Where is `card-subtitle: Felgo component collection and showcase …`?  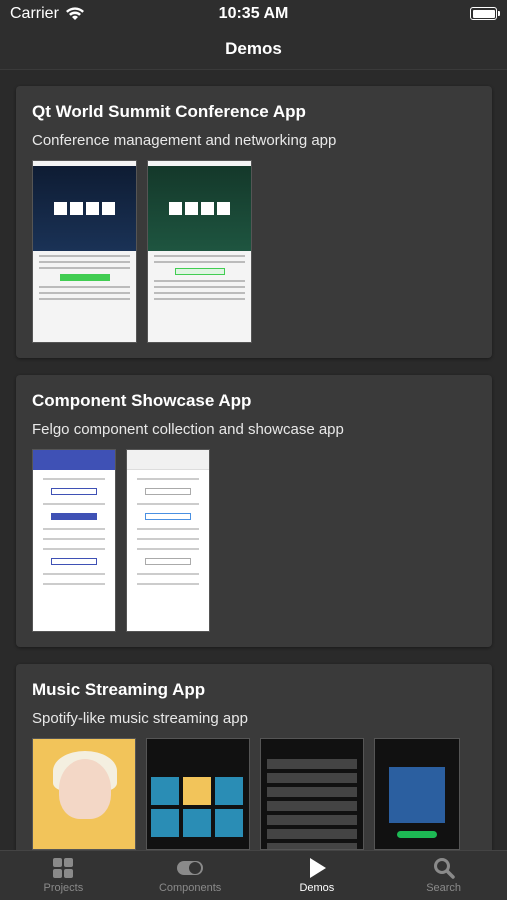 card-subtitle: Felgo component collection and showcase … is located at coordinates (188, 429).